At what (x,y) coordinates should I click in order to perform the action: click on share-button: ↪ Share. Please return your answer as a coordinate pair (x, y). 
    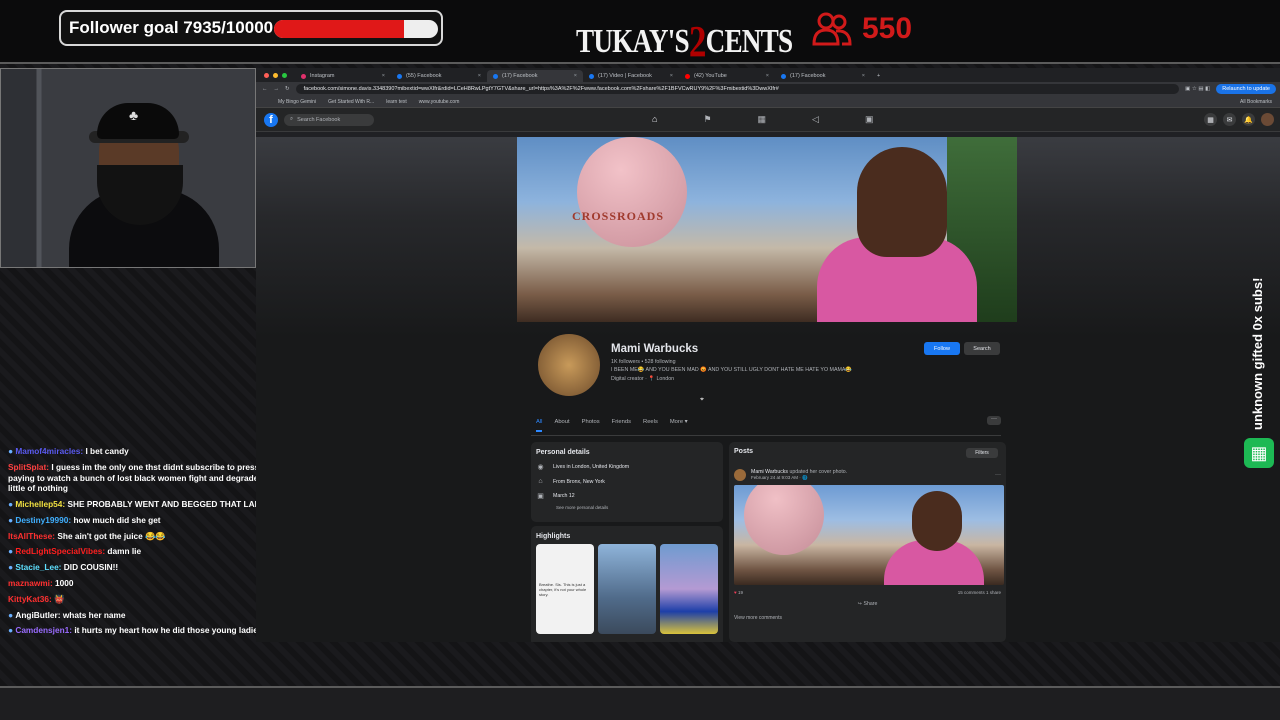
    Looking at the image, I should click on (867, 604).